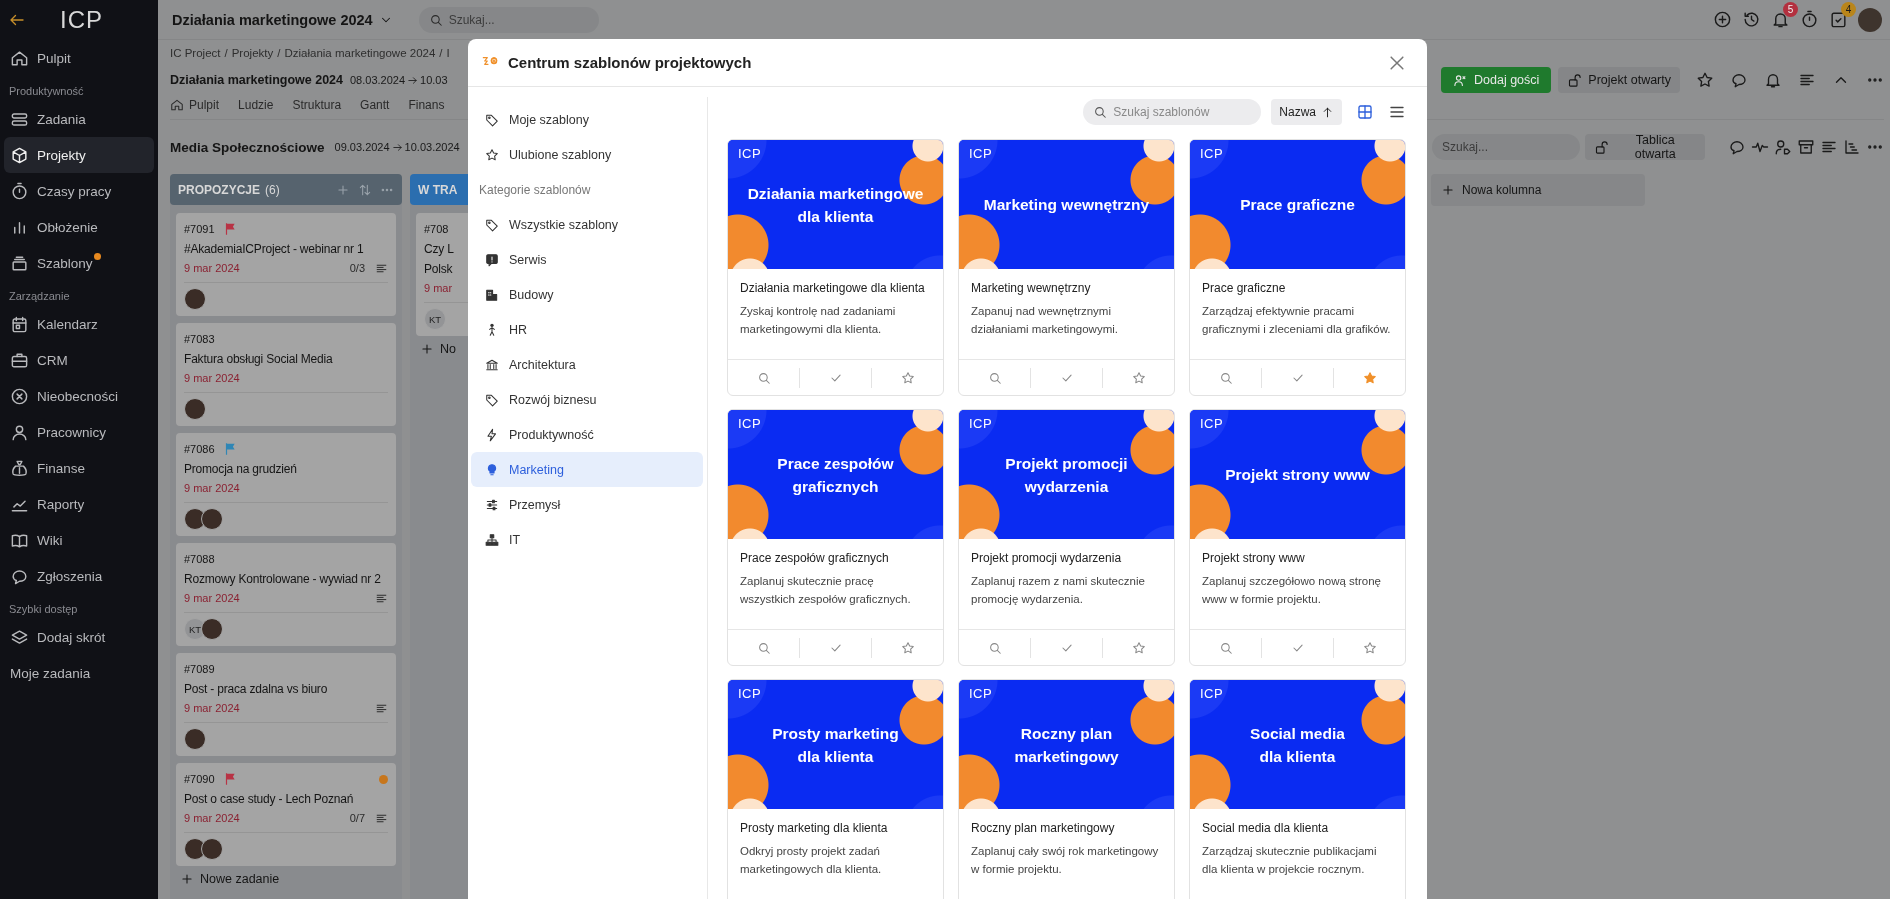 The width and height of the screenshot is (1890, 899). I want to click on sidebar-item: Czasy pracy, so click(79, 191).